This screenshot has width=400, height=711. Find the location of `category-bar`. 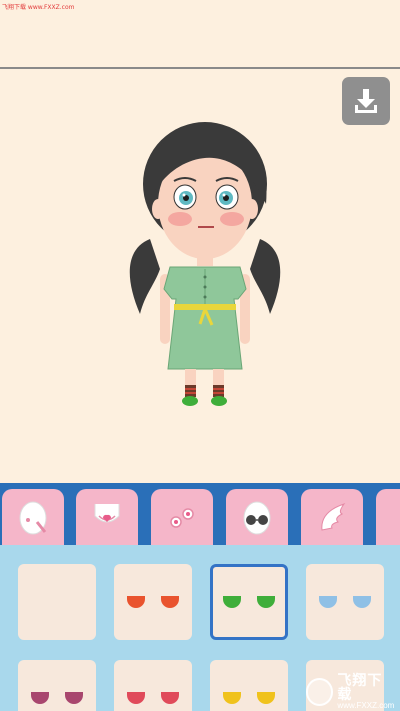

category-bar is located at coordinates (200, 514).